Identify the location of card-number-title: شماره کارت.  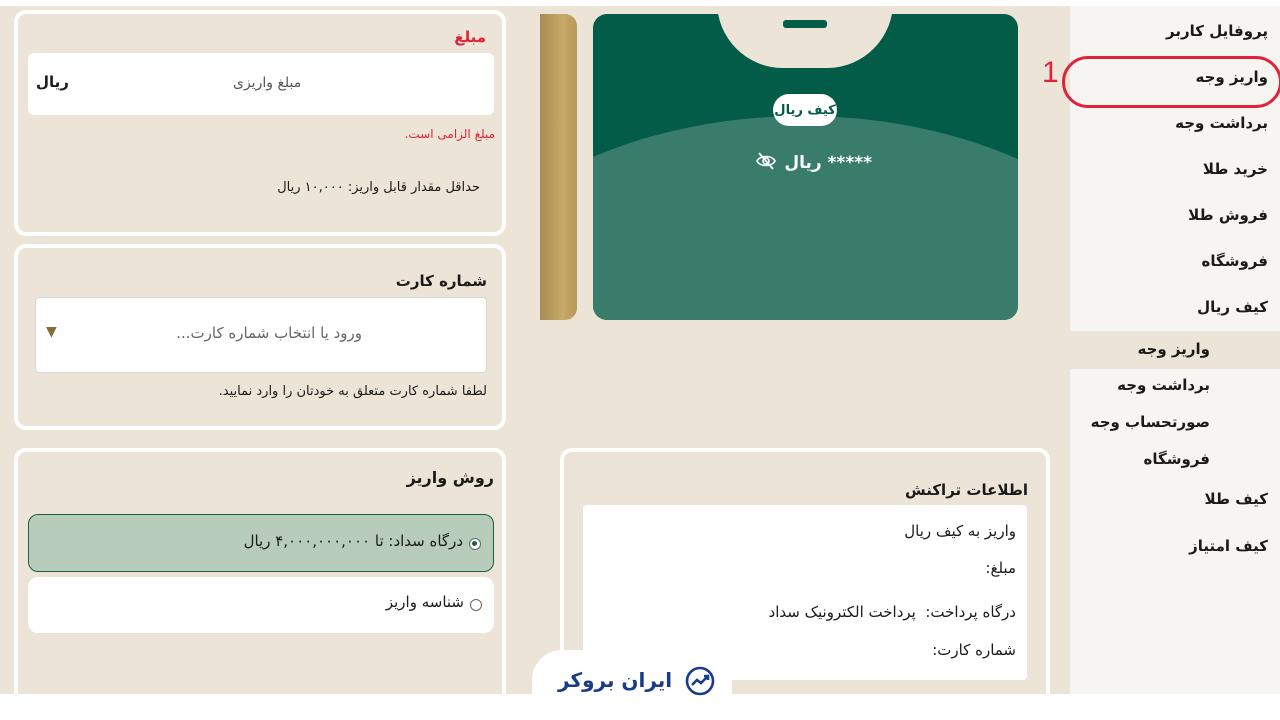
(441, 281).